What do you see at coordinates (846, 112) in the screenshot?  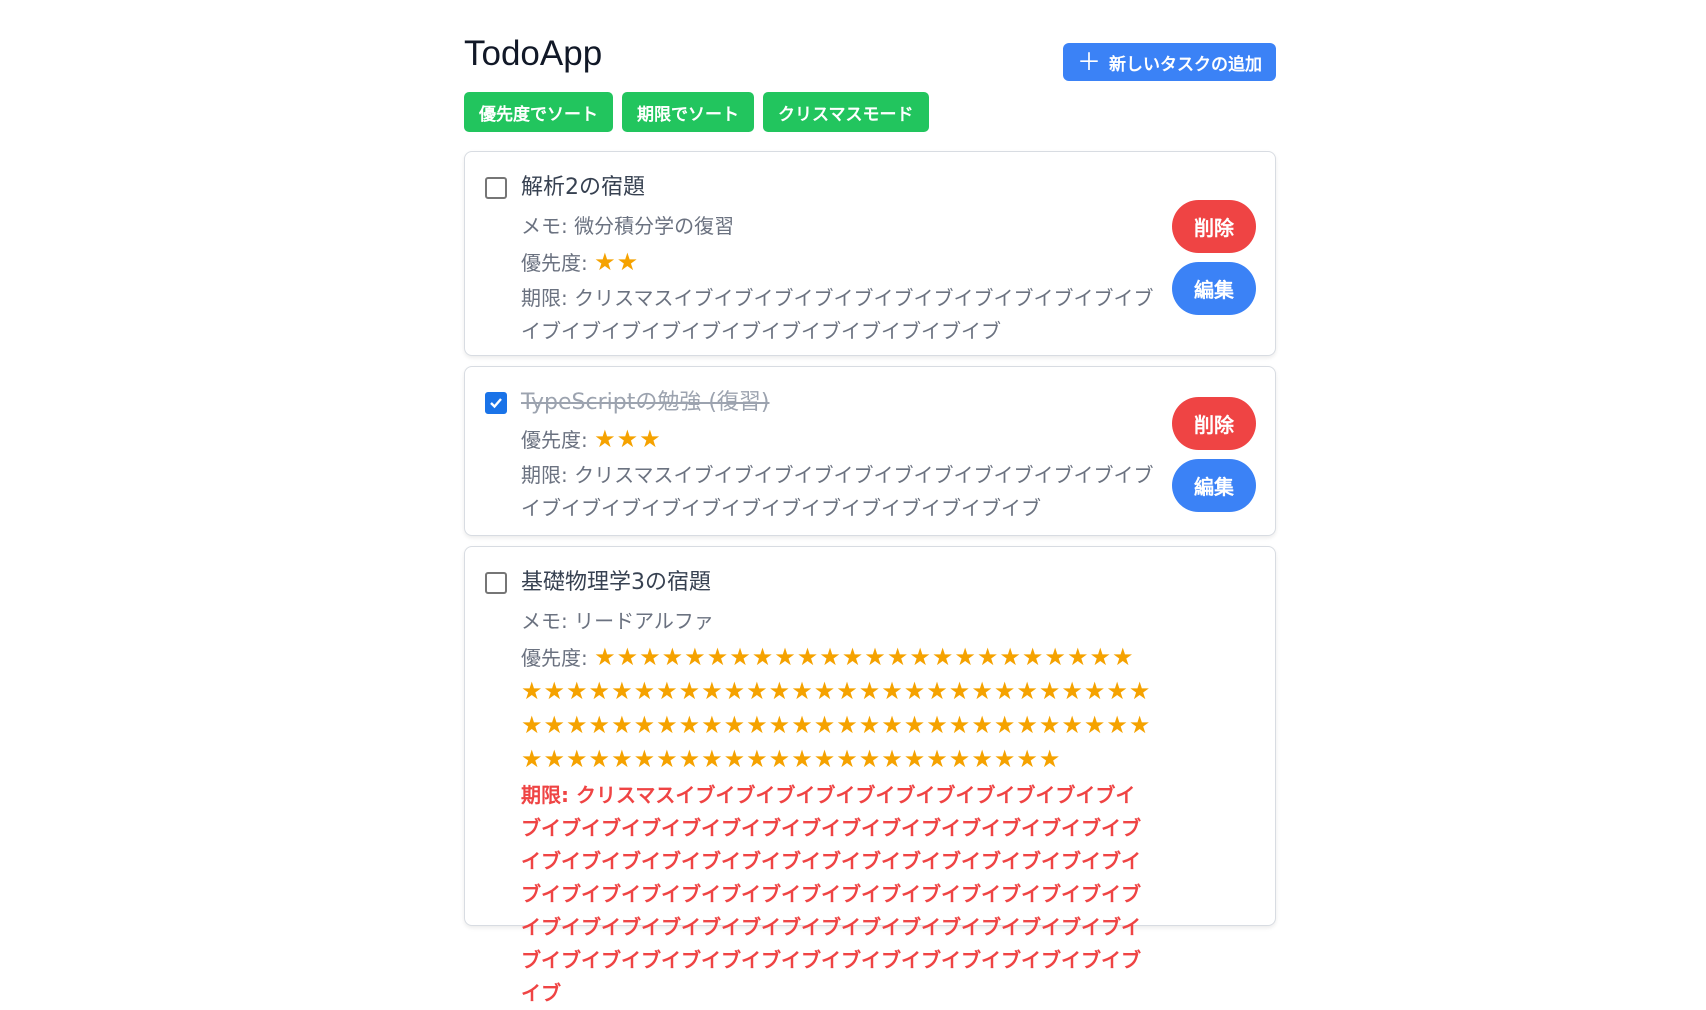 I see `christmas-mode-button: クリスマスモード` at bounding box center [846, 112].